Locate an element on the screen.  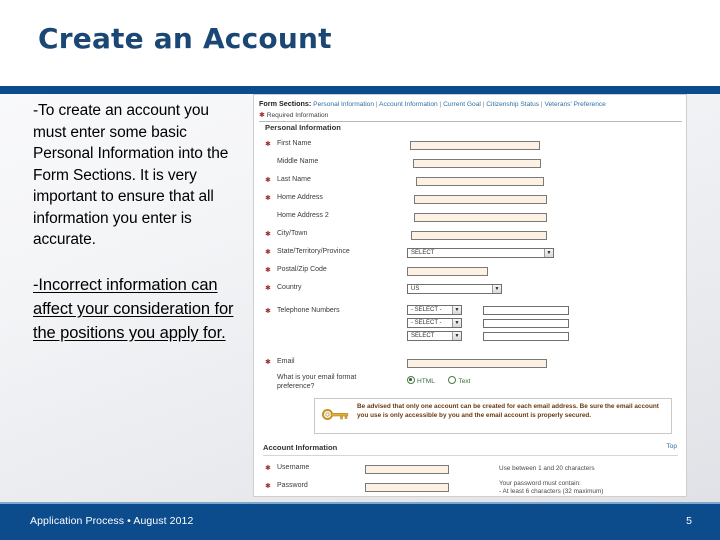
slide-footer: Application Process • August 2012 5 is located at coordinates (360, 521).